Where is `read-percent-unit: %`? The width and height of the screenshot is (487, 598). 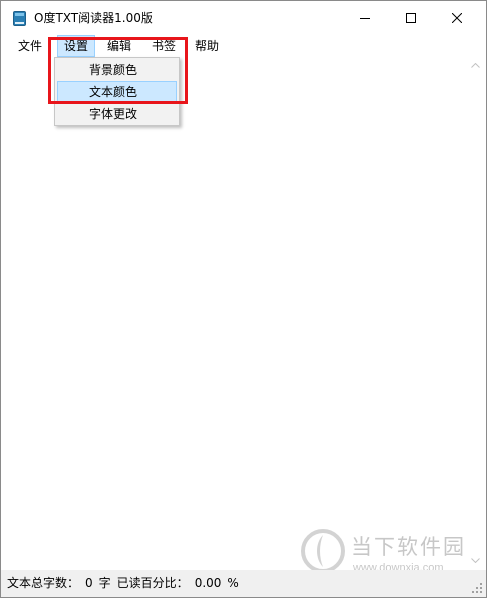
read-percent-unit: % is located at coordinates (233, 583).